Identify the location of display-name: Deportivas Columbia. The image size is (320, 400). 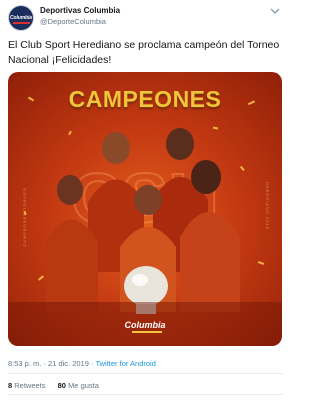
(80, 10).